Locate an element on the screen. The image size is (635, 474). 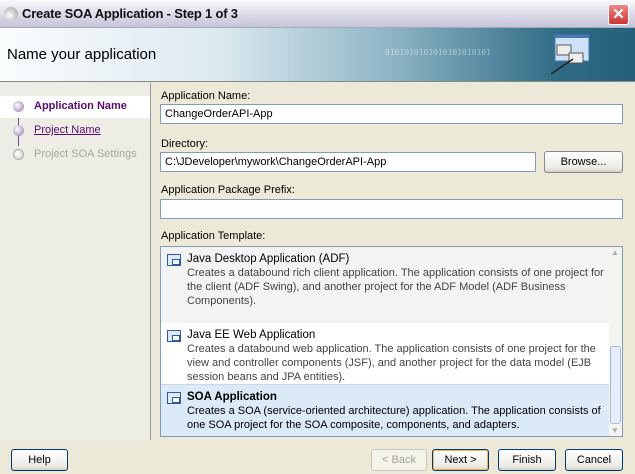
app-name-label: Application Name: is located at coordinates (206, 96).